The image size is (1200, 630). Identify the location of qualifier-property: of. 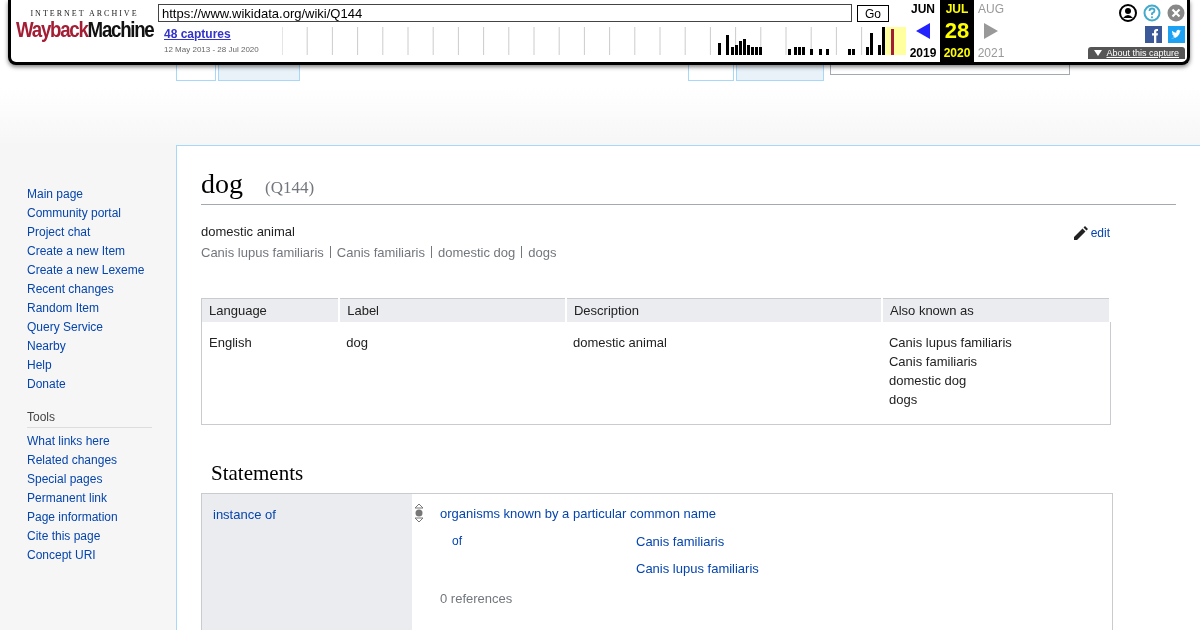
(544, 555).